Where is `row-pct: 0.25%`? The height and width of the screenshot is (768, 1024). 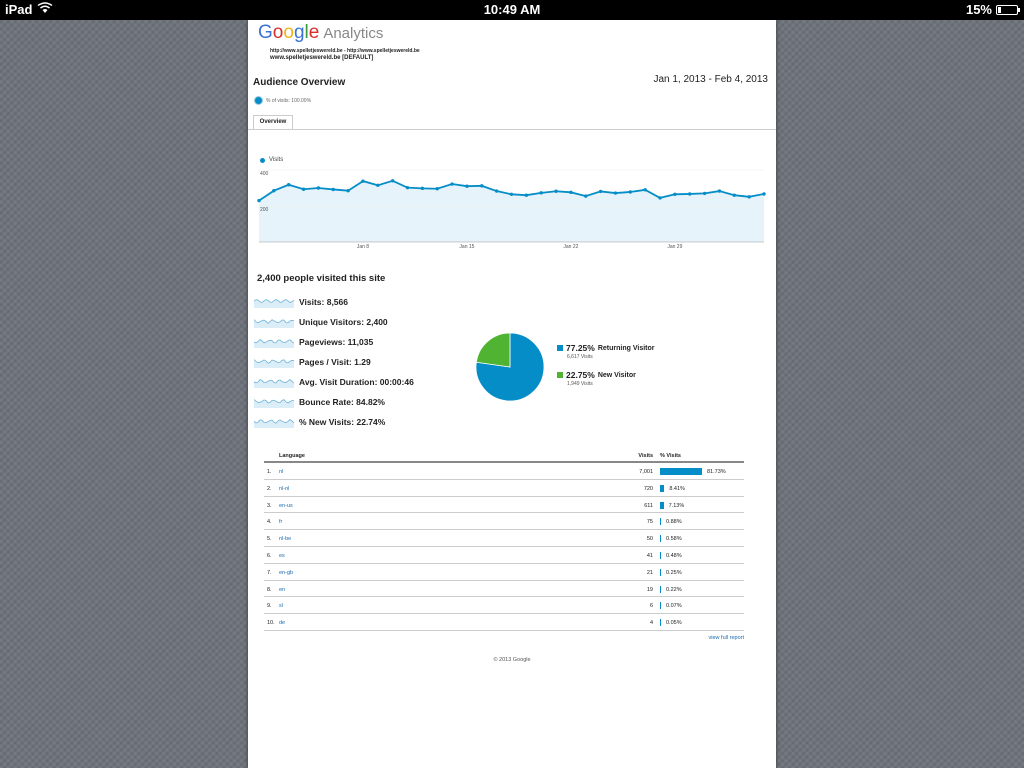
row-pct: 0.25% is located at coordinates (674, 572).